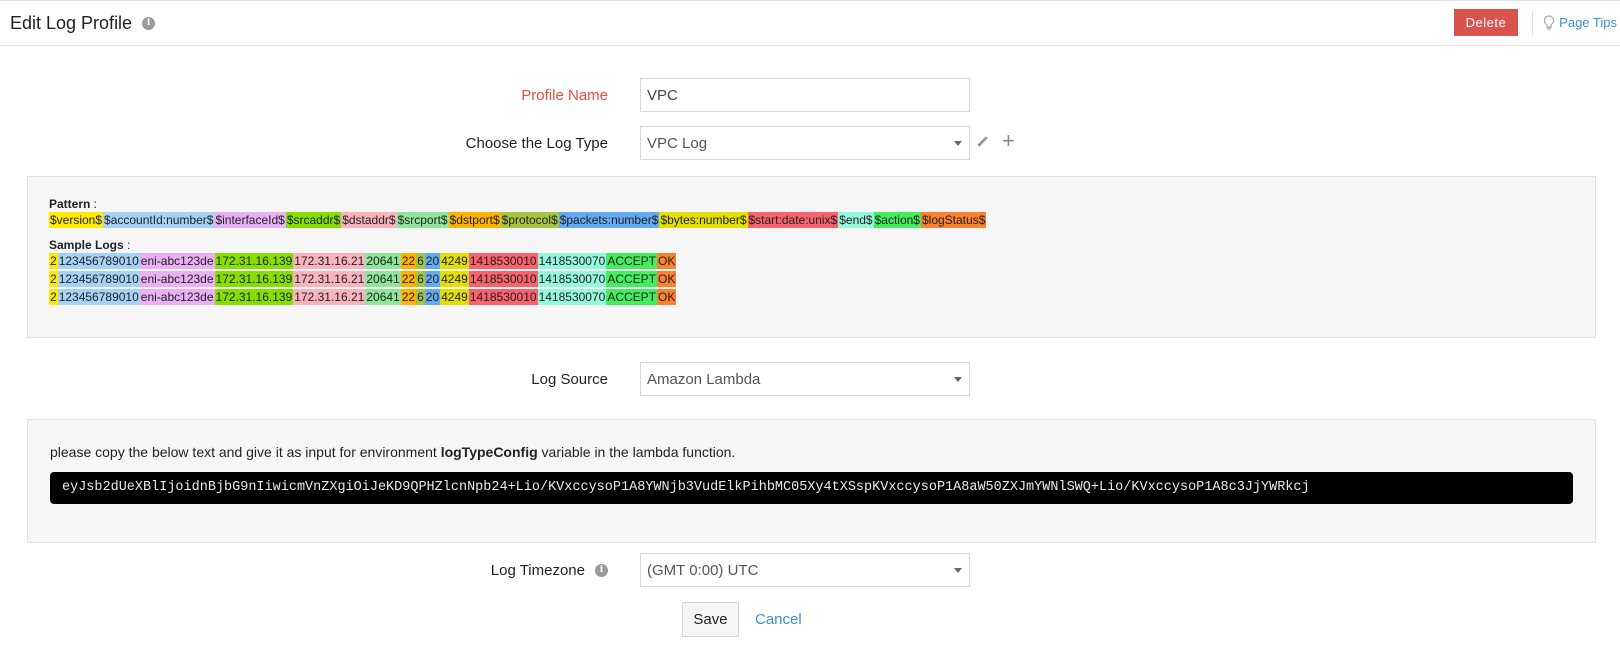 The image size is (1620, 650). I want to click on divider, so click(1533, 22).